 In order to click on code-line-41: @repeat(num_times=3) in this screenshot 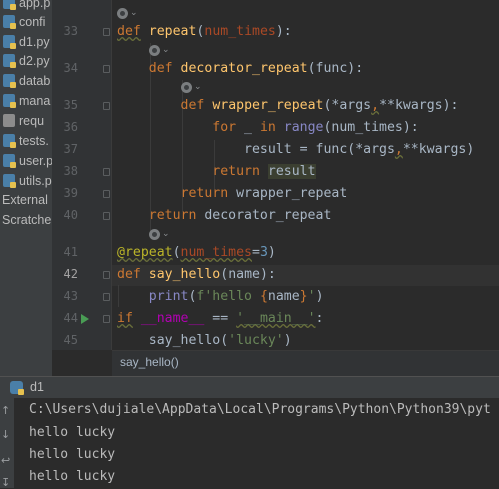, I will do `click(196, 252)`.